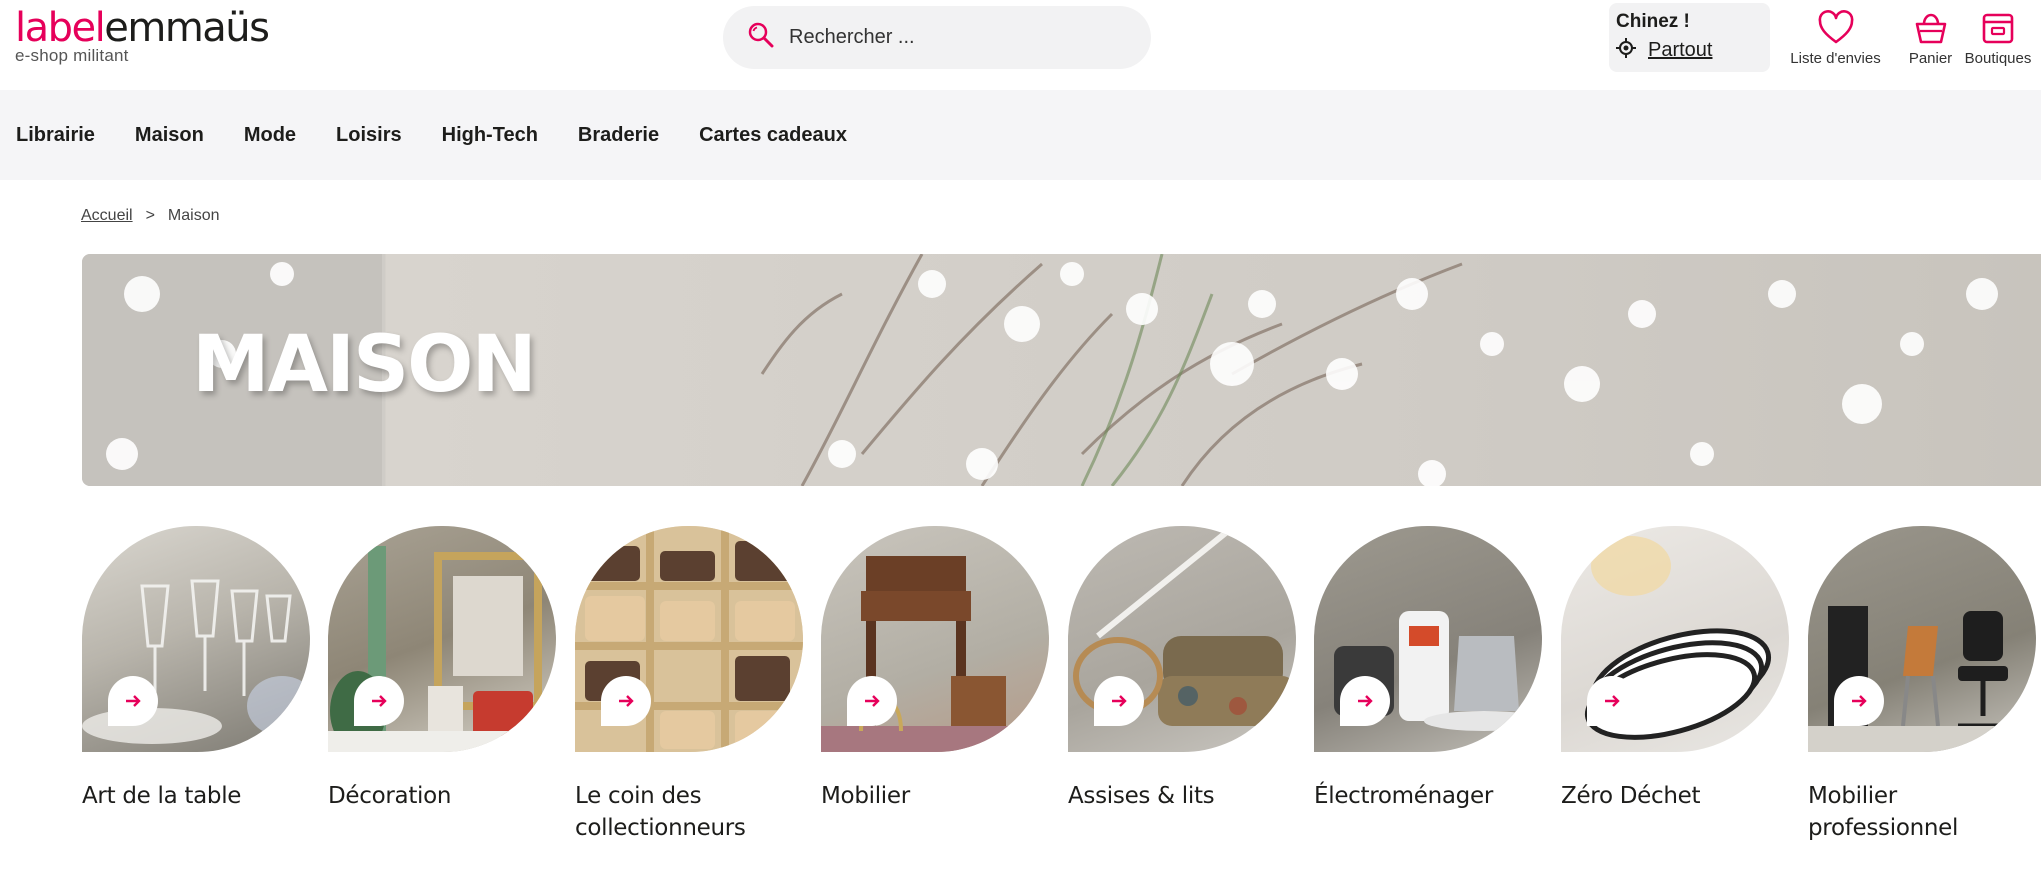 The height and width of the screenshot is (887, 2041). I want to click on nav-item-maison: Maison, so click(169, 135).